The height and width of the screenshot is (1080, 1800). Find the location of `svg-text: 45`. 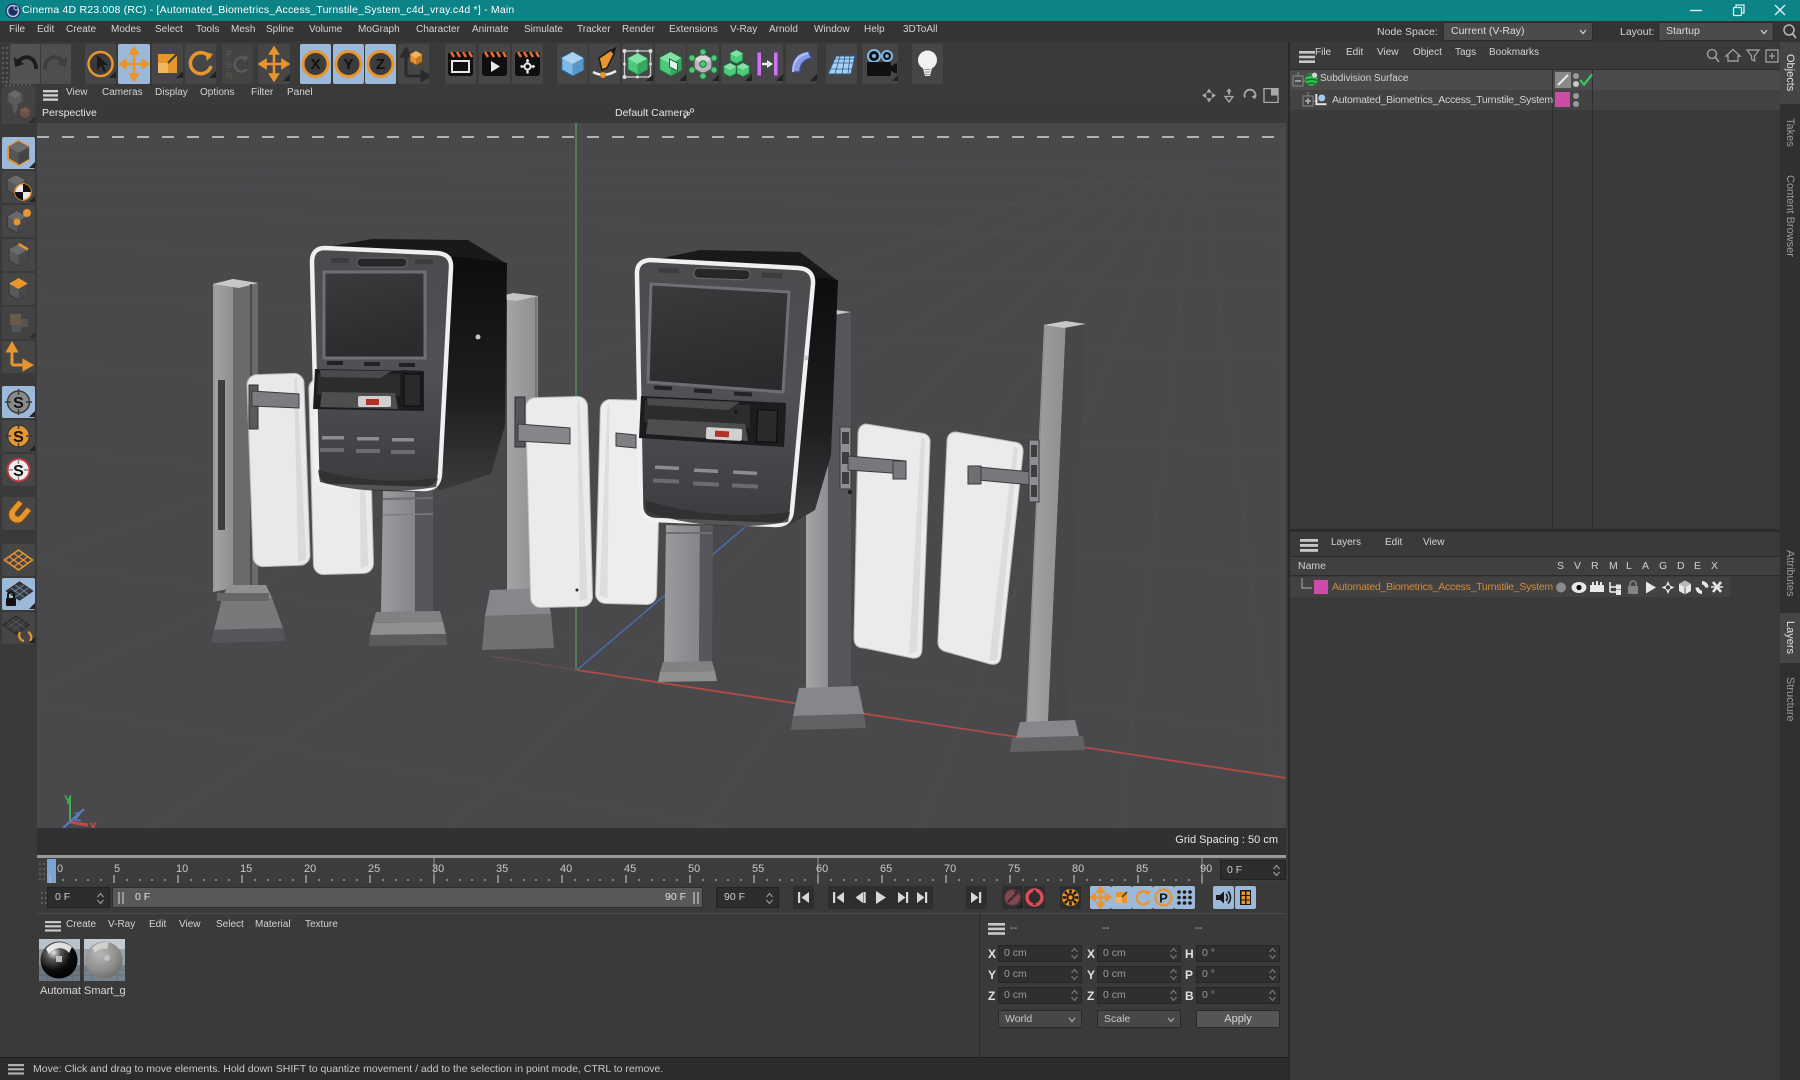

svg-text: 45 is located at coordinates (630, 869).